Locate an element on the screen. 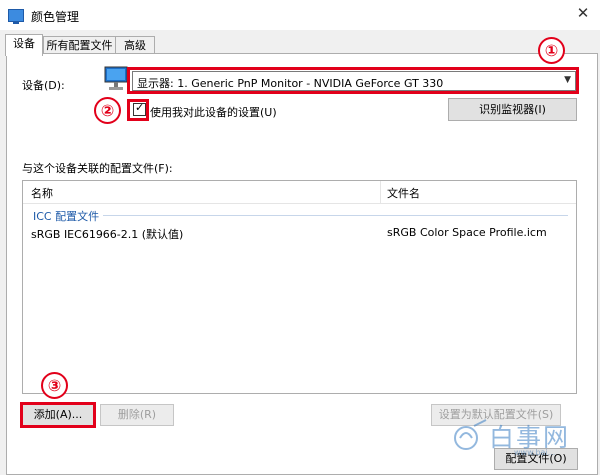 The height and width of the screenshot is (475, 600). annotation-badge-2: ② is located at coordinates (107, 110).